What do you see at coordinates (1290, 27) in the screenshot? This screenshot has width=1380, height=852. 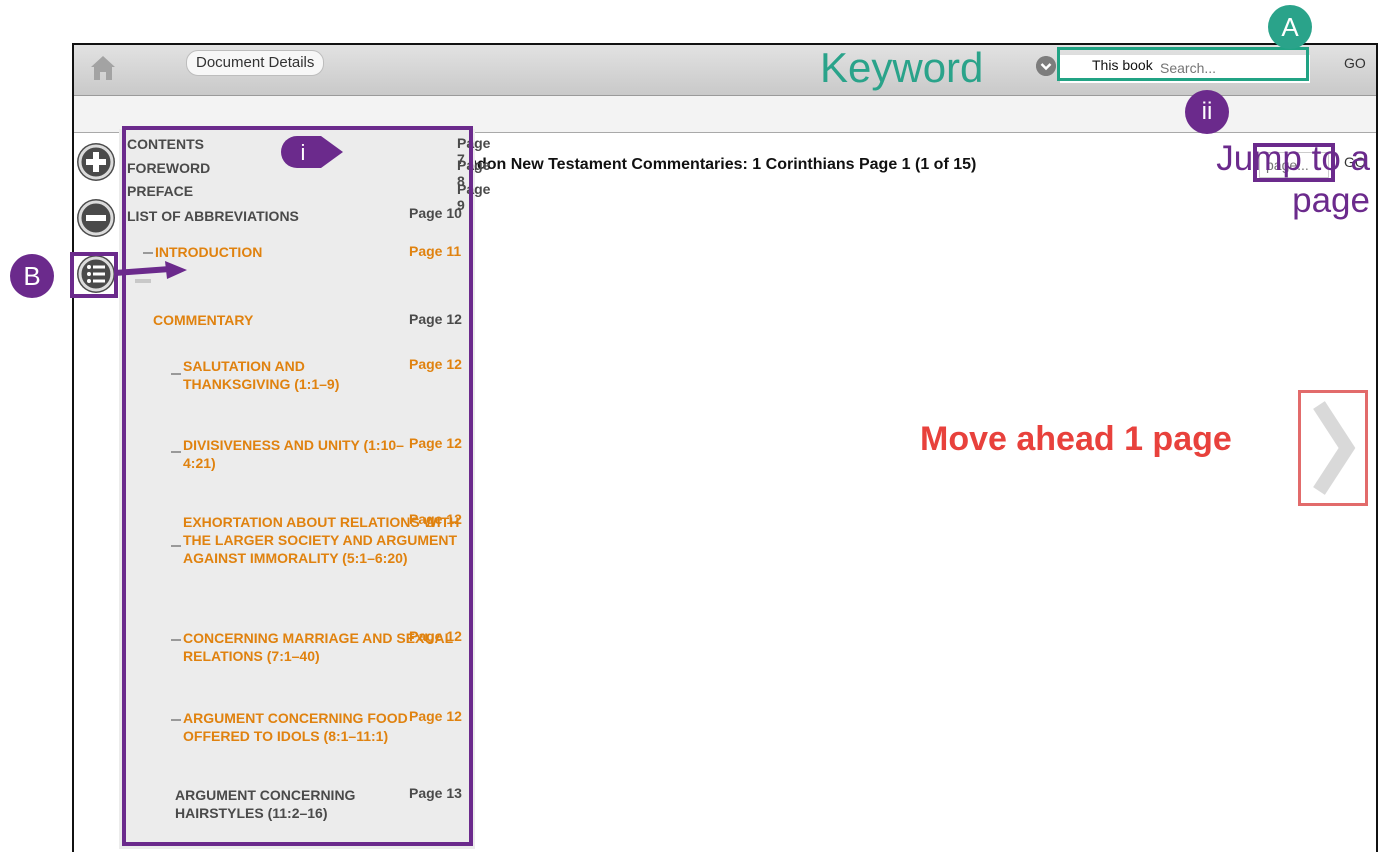 I see `annotation-marker-a: A` at bounding box center [1290, 27].